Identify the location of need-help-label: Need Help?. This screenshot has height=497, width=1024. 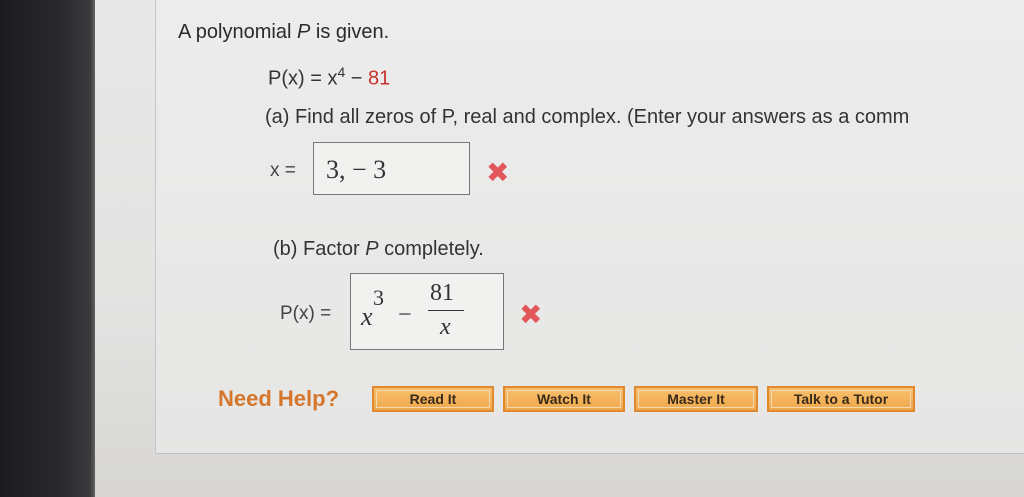
(279, 398).